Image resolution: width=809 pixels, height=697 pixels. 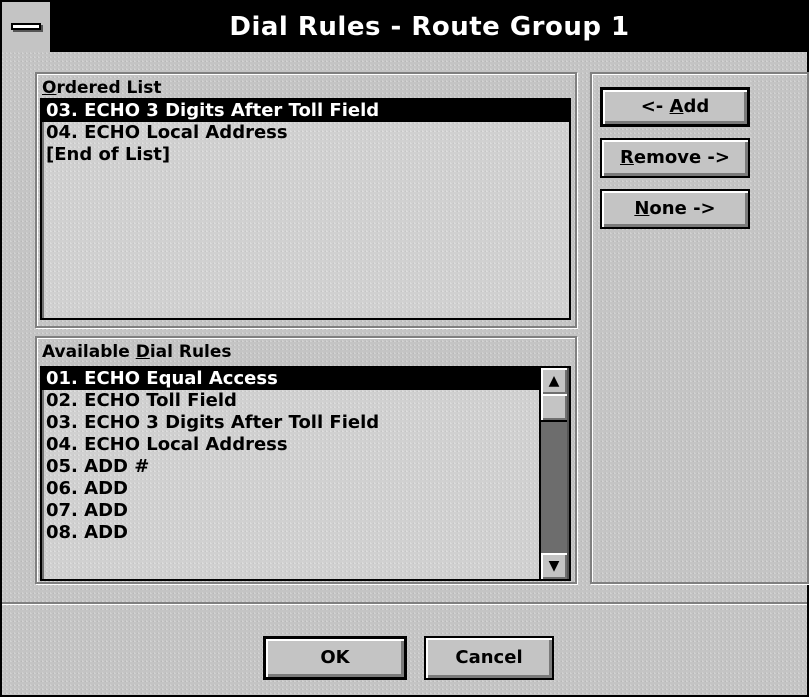 I want to click on window-title: Dial Rules - Route Group 1, so click(x=429, y=27).